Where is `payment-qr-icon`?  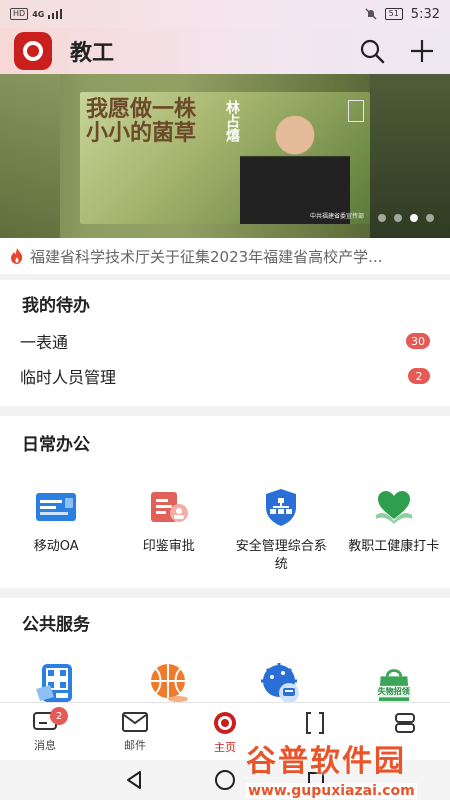
payment-qr-icon is located at coordinates (54, 683).